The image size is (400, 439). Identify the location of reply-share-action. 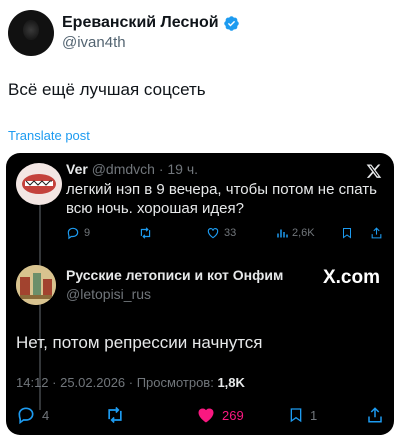
(375, 415).